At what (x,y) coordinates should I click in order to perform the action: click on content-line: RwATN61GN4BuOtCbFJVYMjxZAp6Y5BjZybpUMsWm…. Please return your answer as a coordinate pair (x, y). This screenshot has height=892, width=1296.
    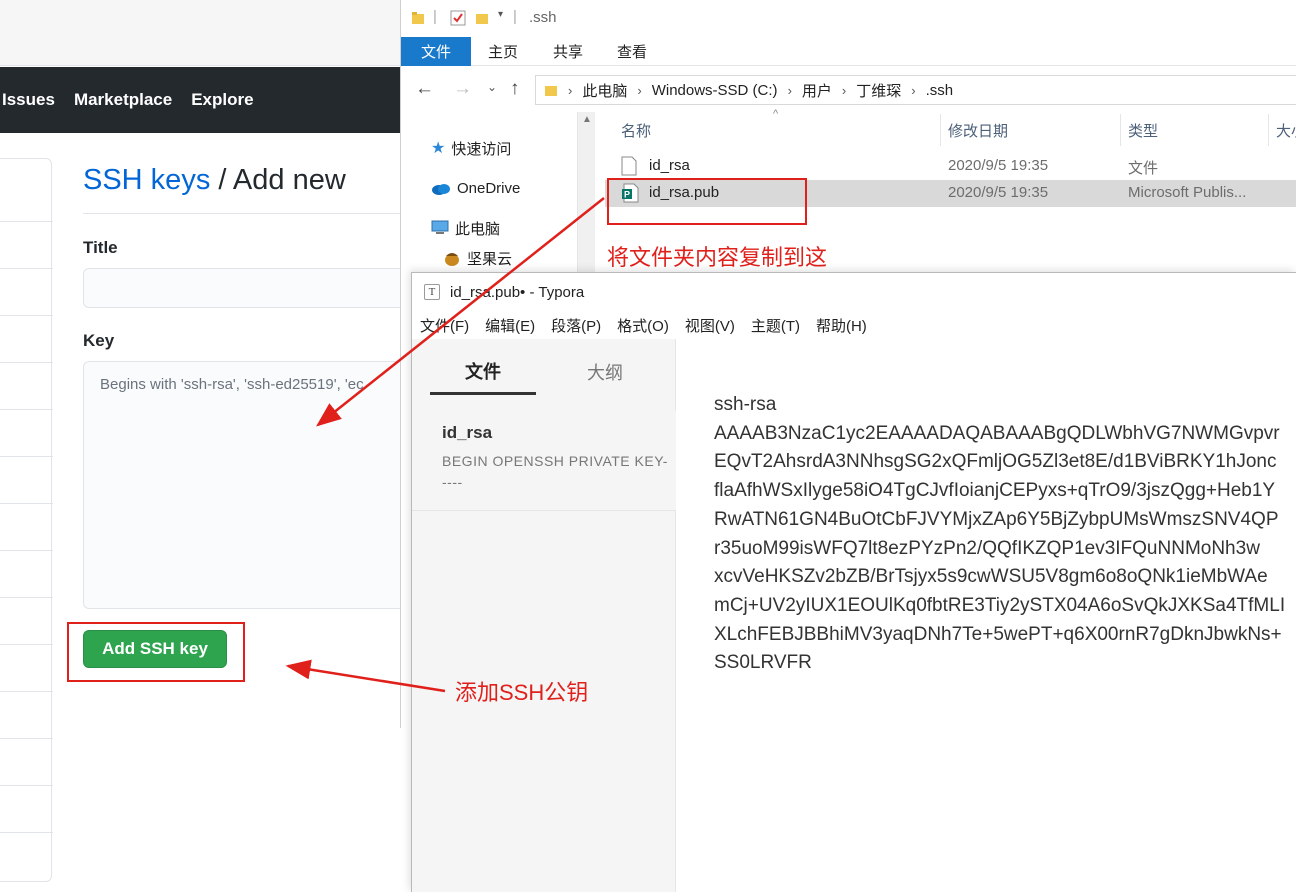
    Looking at the image, I should click on (996, 519).